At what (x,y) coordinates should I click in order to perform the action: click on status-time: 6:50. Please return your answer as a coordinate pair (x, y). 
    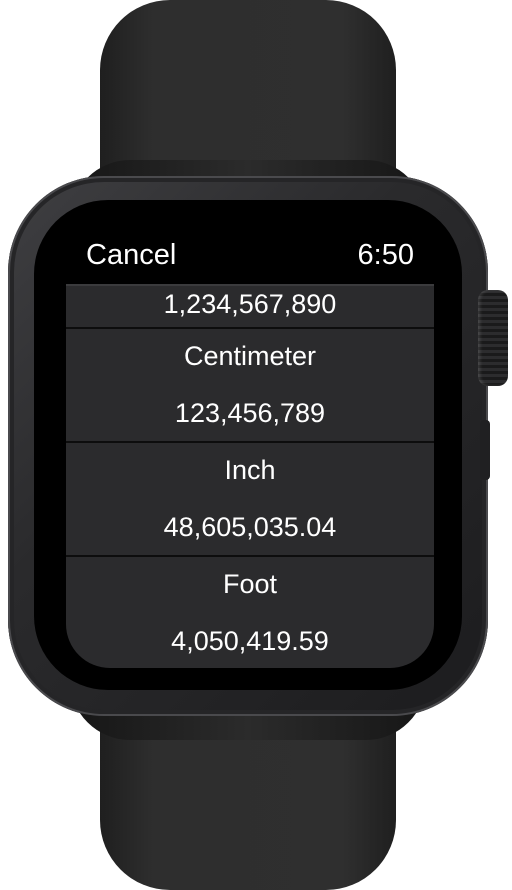
    Looking at the image, I should click on (385, 255).